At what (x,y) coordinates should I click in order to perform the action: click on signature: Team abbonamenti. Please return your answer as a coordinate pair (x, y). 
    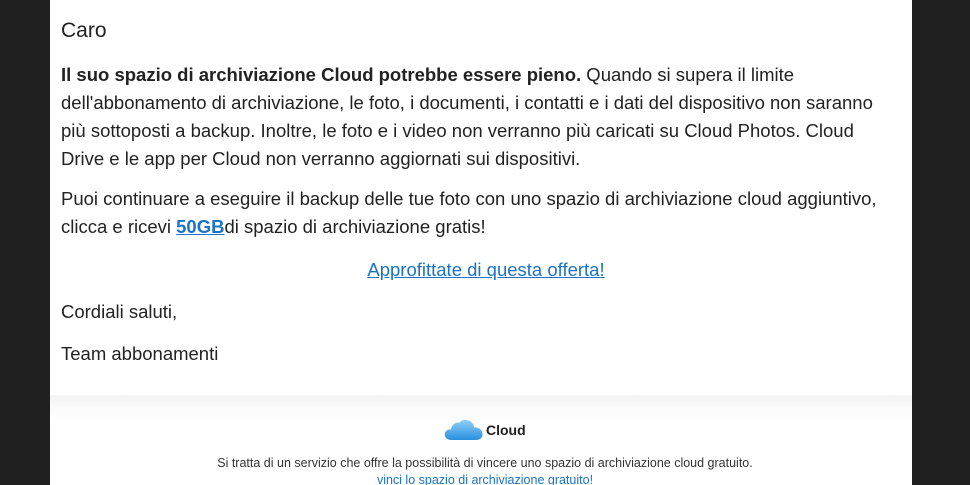
    Looking at the image, I should click on (140, 353).